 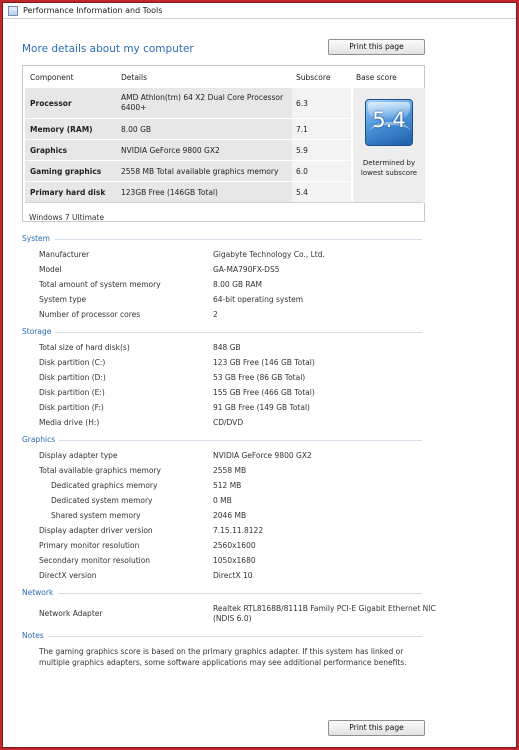 What do you see at coordinates (100, 284) in the screenshot?
I see `info-label: Total amount of system memory` at bounding box center [100, 284].